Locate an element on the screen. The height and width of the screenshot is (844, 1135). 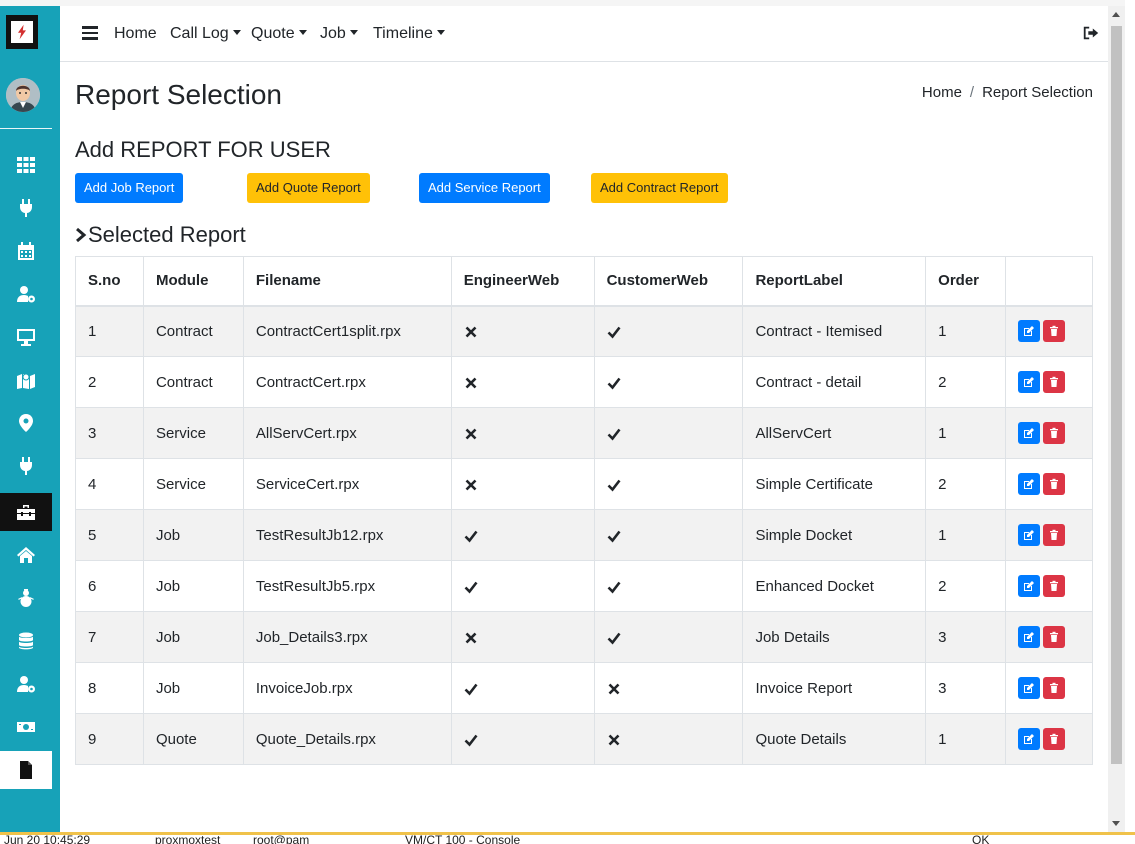
table-row: 6 Job TestResultJb5.rpx Enhanced Docket 2 is located at coordinates (584, 586).